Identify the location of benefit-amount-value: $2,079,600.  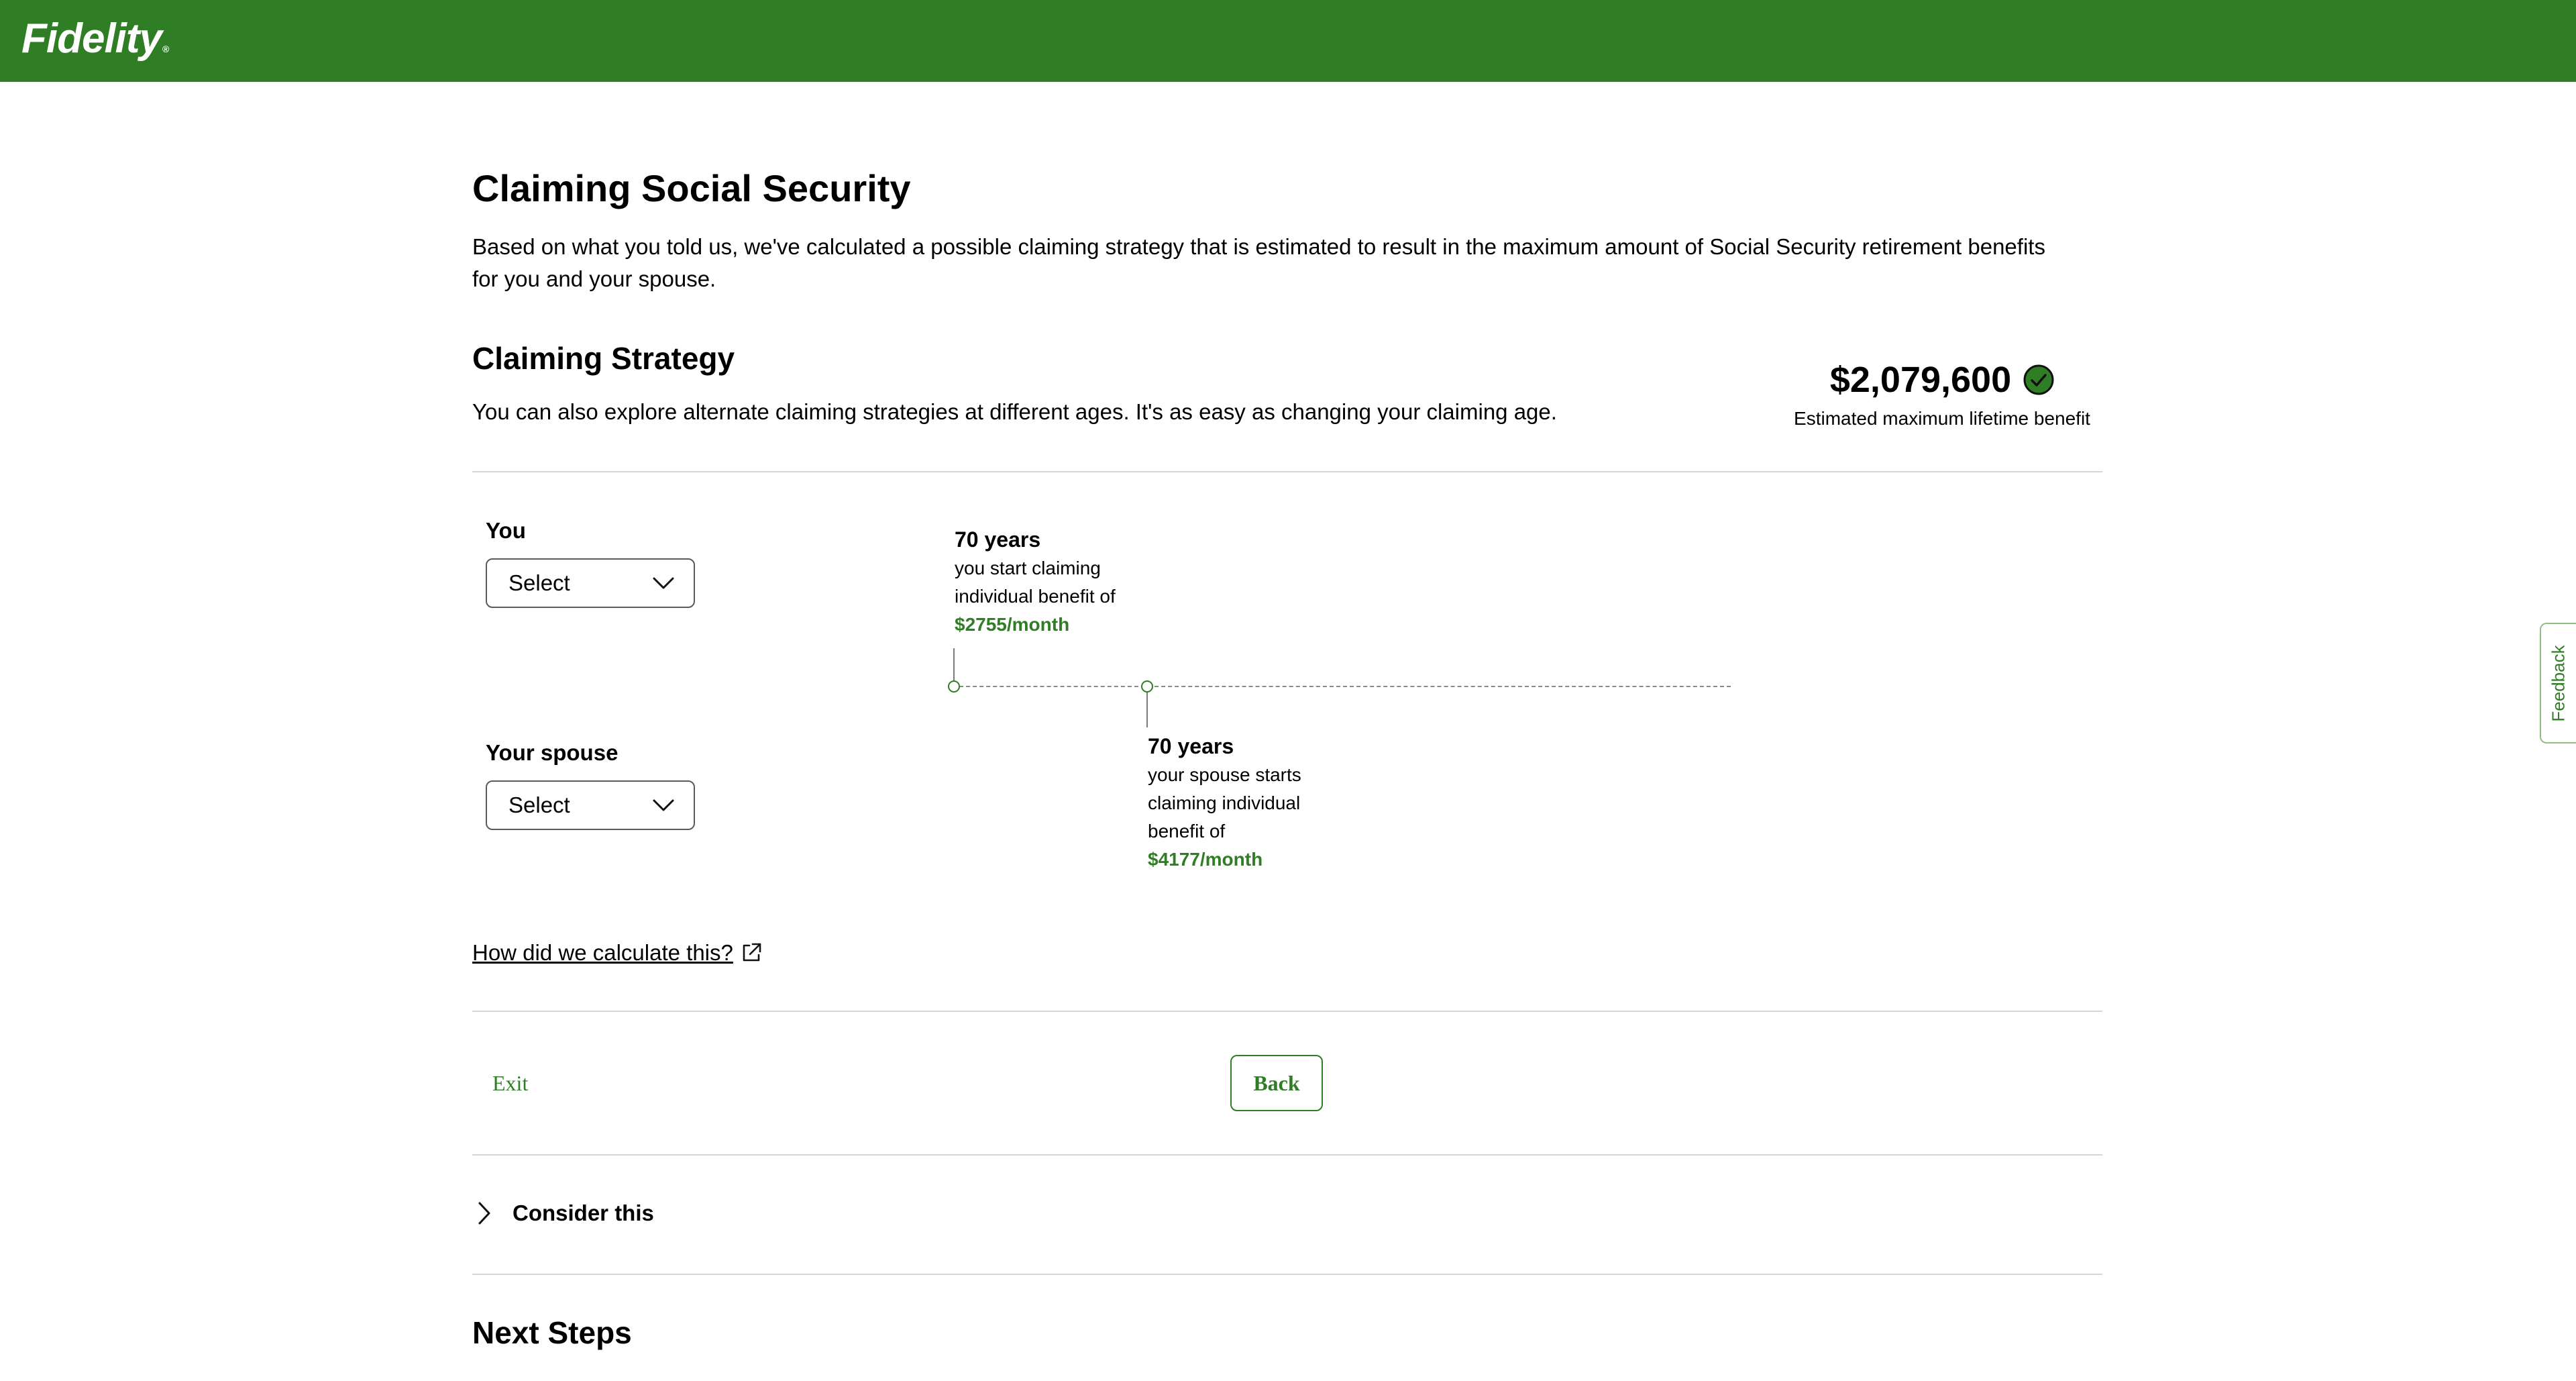
(1920, 380).